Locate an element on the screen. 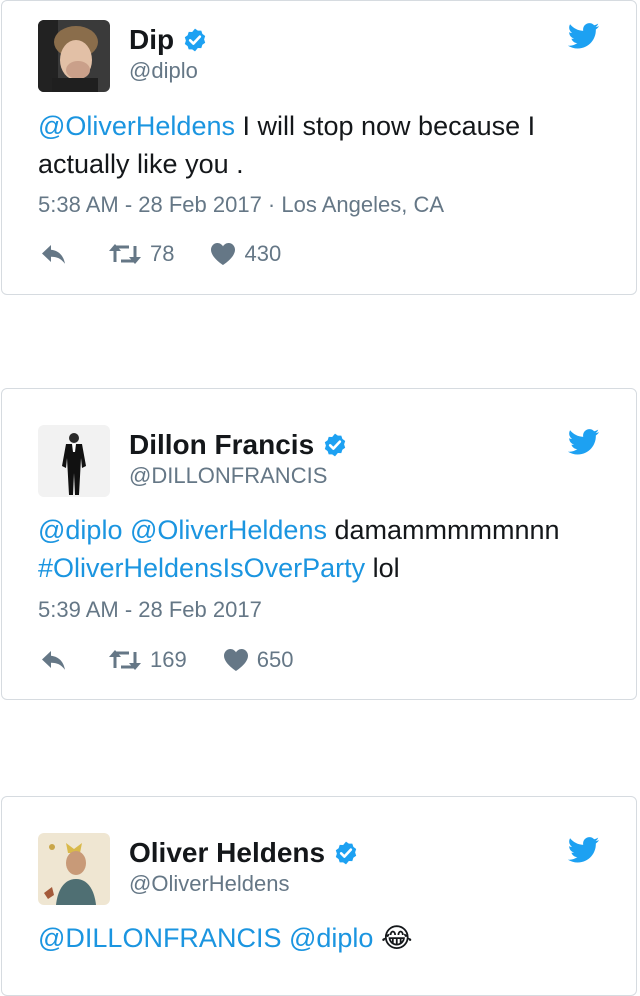 The height and width of the screenshot is (996, 640). tweet-body-end: lol is located at coordinates (382, 568).